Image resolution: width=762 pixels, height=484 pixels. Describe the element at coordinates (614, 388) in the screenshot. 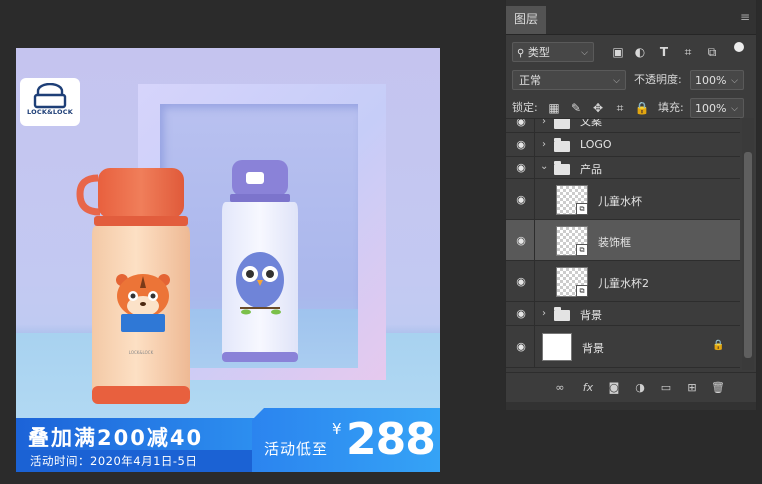

I see `add-mask-icon: ◙` at that location.